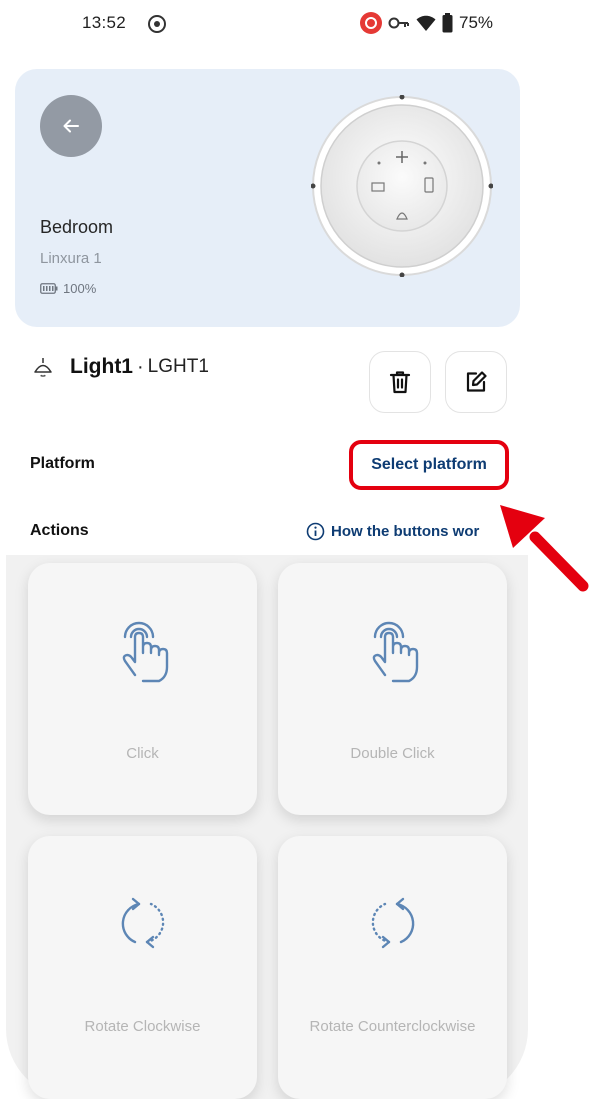 This screenshot has height=1099, width=589. What do you see at coordinates (101, 366) in the screenshot?
I see `button-name: Light1` at bounding box center [101, 366].